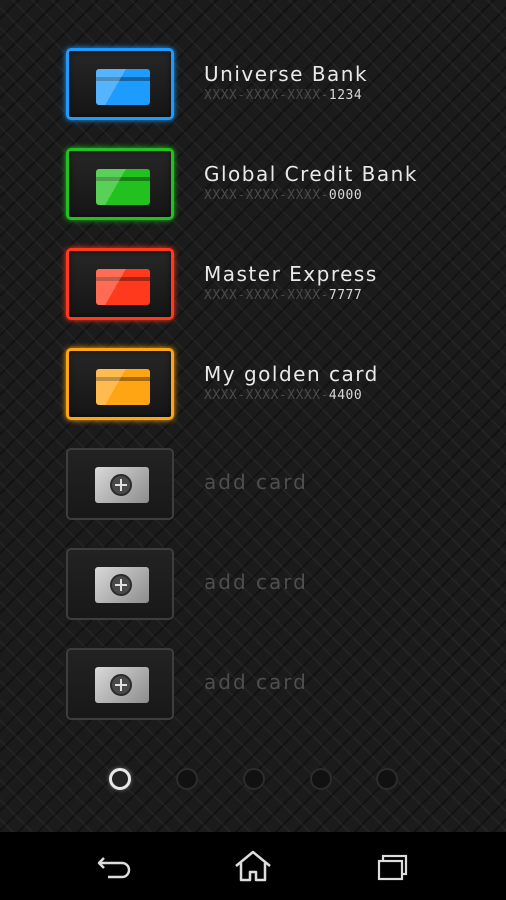  I want to click on card-row-my-golden-card: My golden card XXXX-XXXX-XXXX-4400, so click(276, 384).